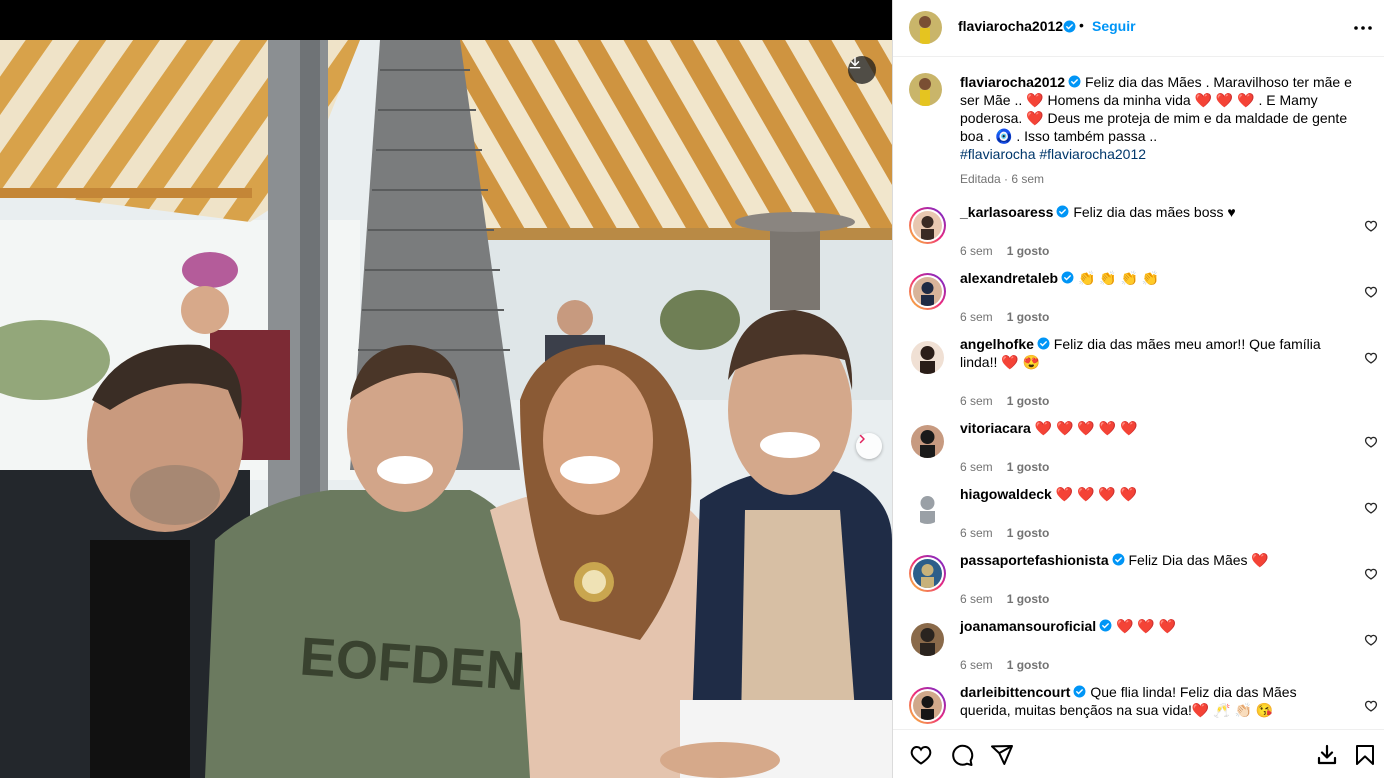 This screenshot has width=1384, height=778. What do you see at coordinates (1138, 753) in the screenshot?
I see `post-action-bar` at bounding box center [1138, 753].